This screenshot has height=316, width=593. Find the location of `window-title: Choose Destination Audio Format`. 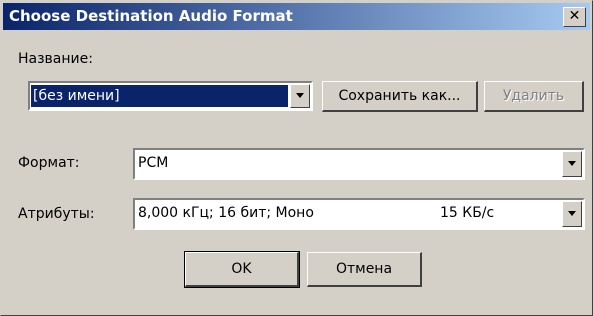

window-title: Choose Destination Audio Format is located at coordinates (151, 16).